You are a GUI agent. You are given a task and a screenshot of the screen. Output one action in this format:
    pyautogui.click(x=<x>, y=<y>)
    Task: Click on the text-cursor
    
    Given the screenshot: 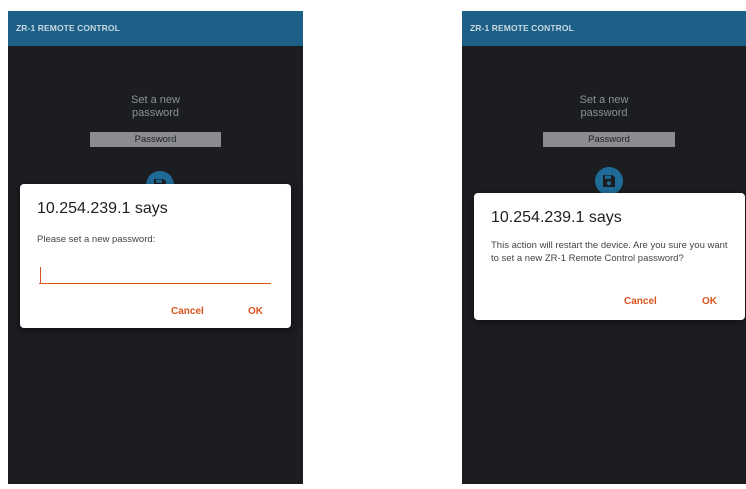 What is the action you would take?
    pyautogui.click(x=41, y=275)
    